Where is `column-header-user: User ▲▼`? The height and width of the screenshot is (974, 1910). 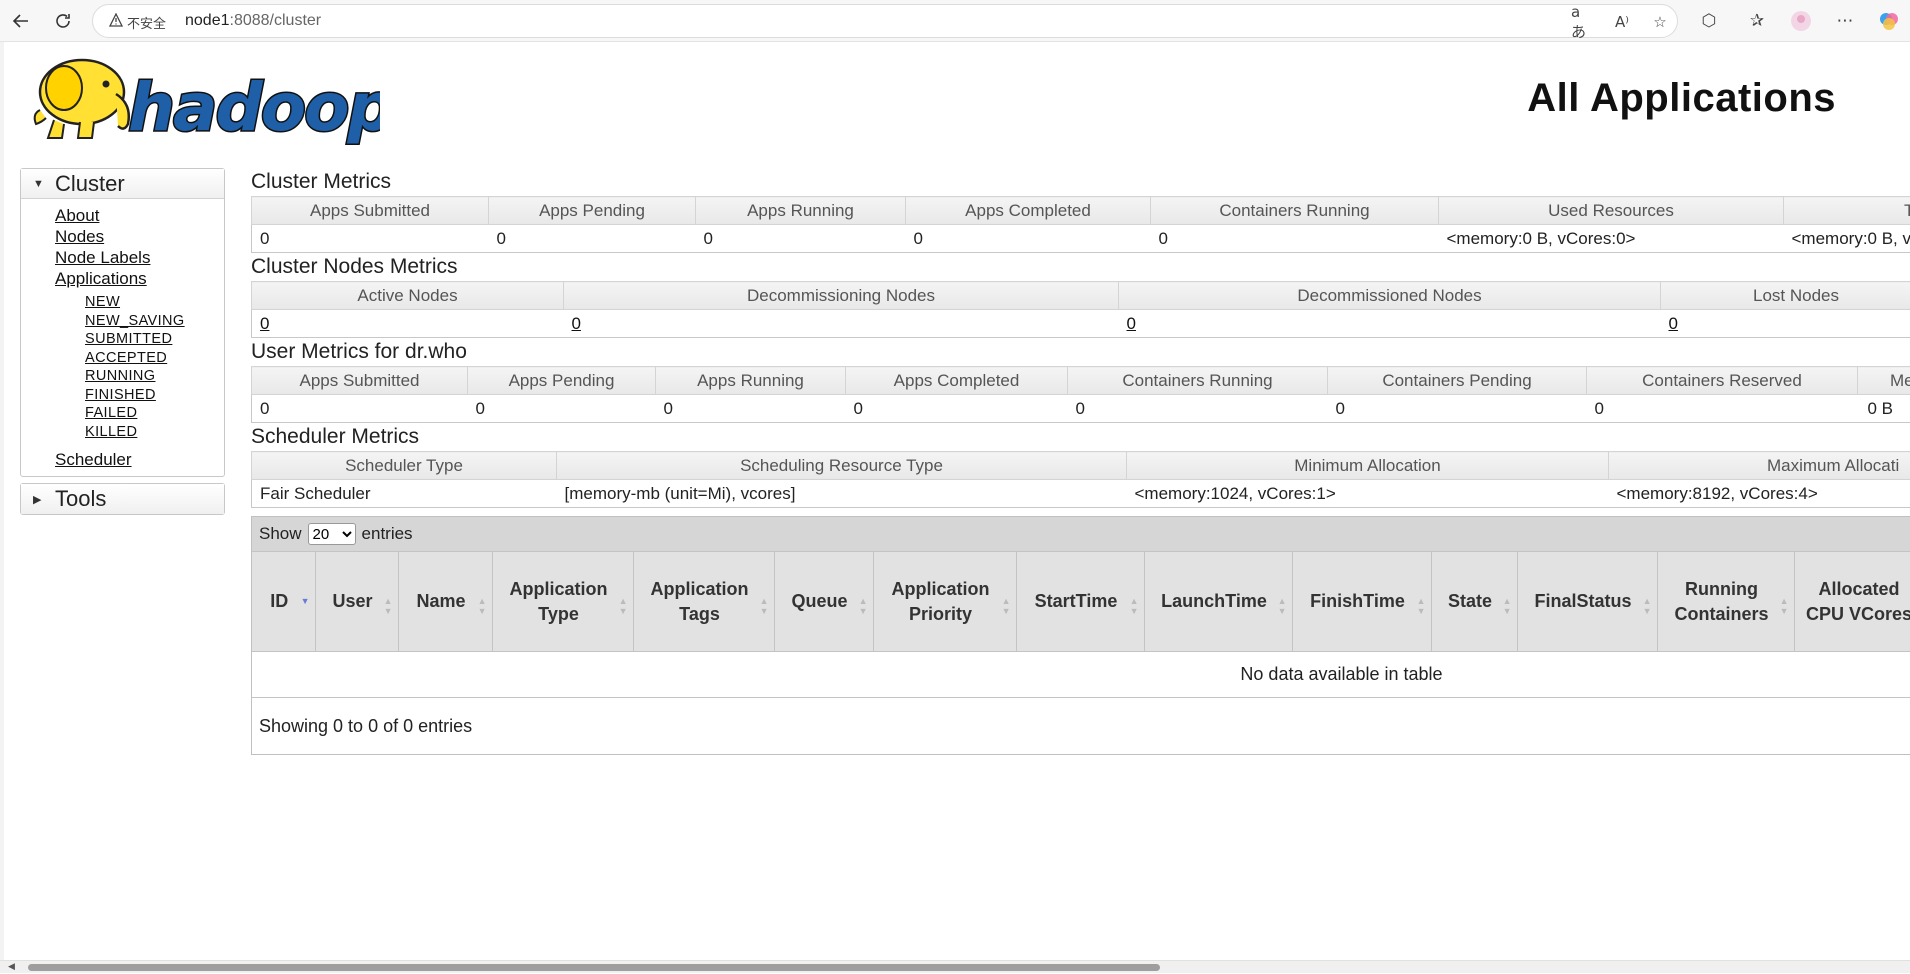
column-header-user: User ▲▼ is located at coordinates (356, 602).